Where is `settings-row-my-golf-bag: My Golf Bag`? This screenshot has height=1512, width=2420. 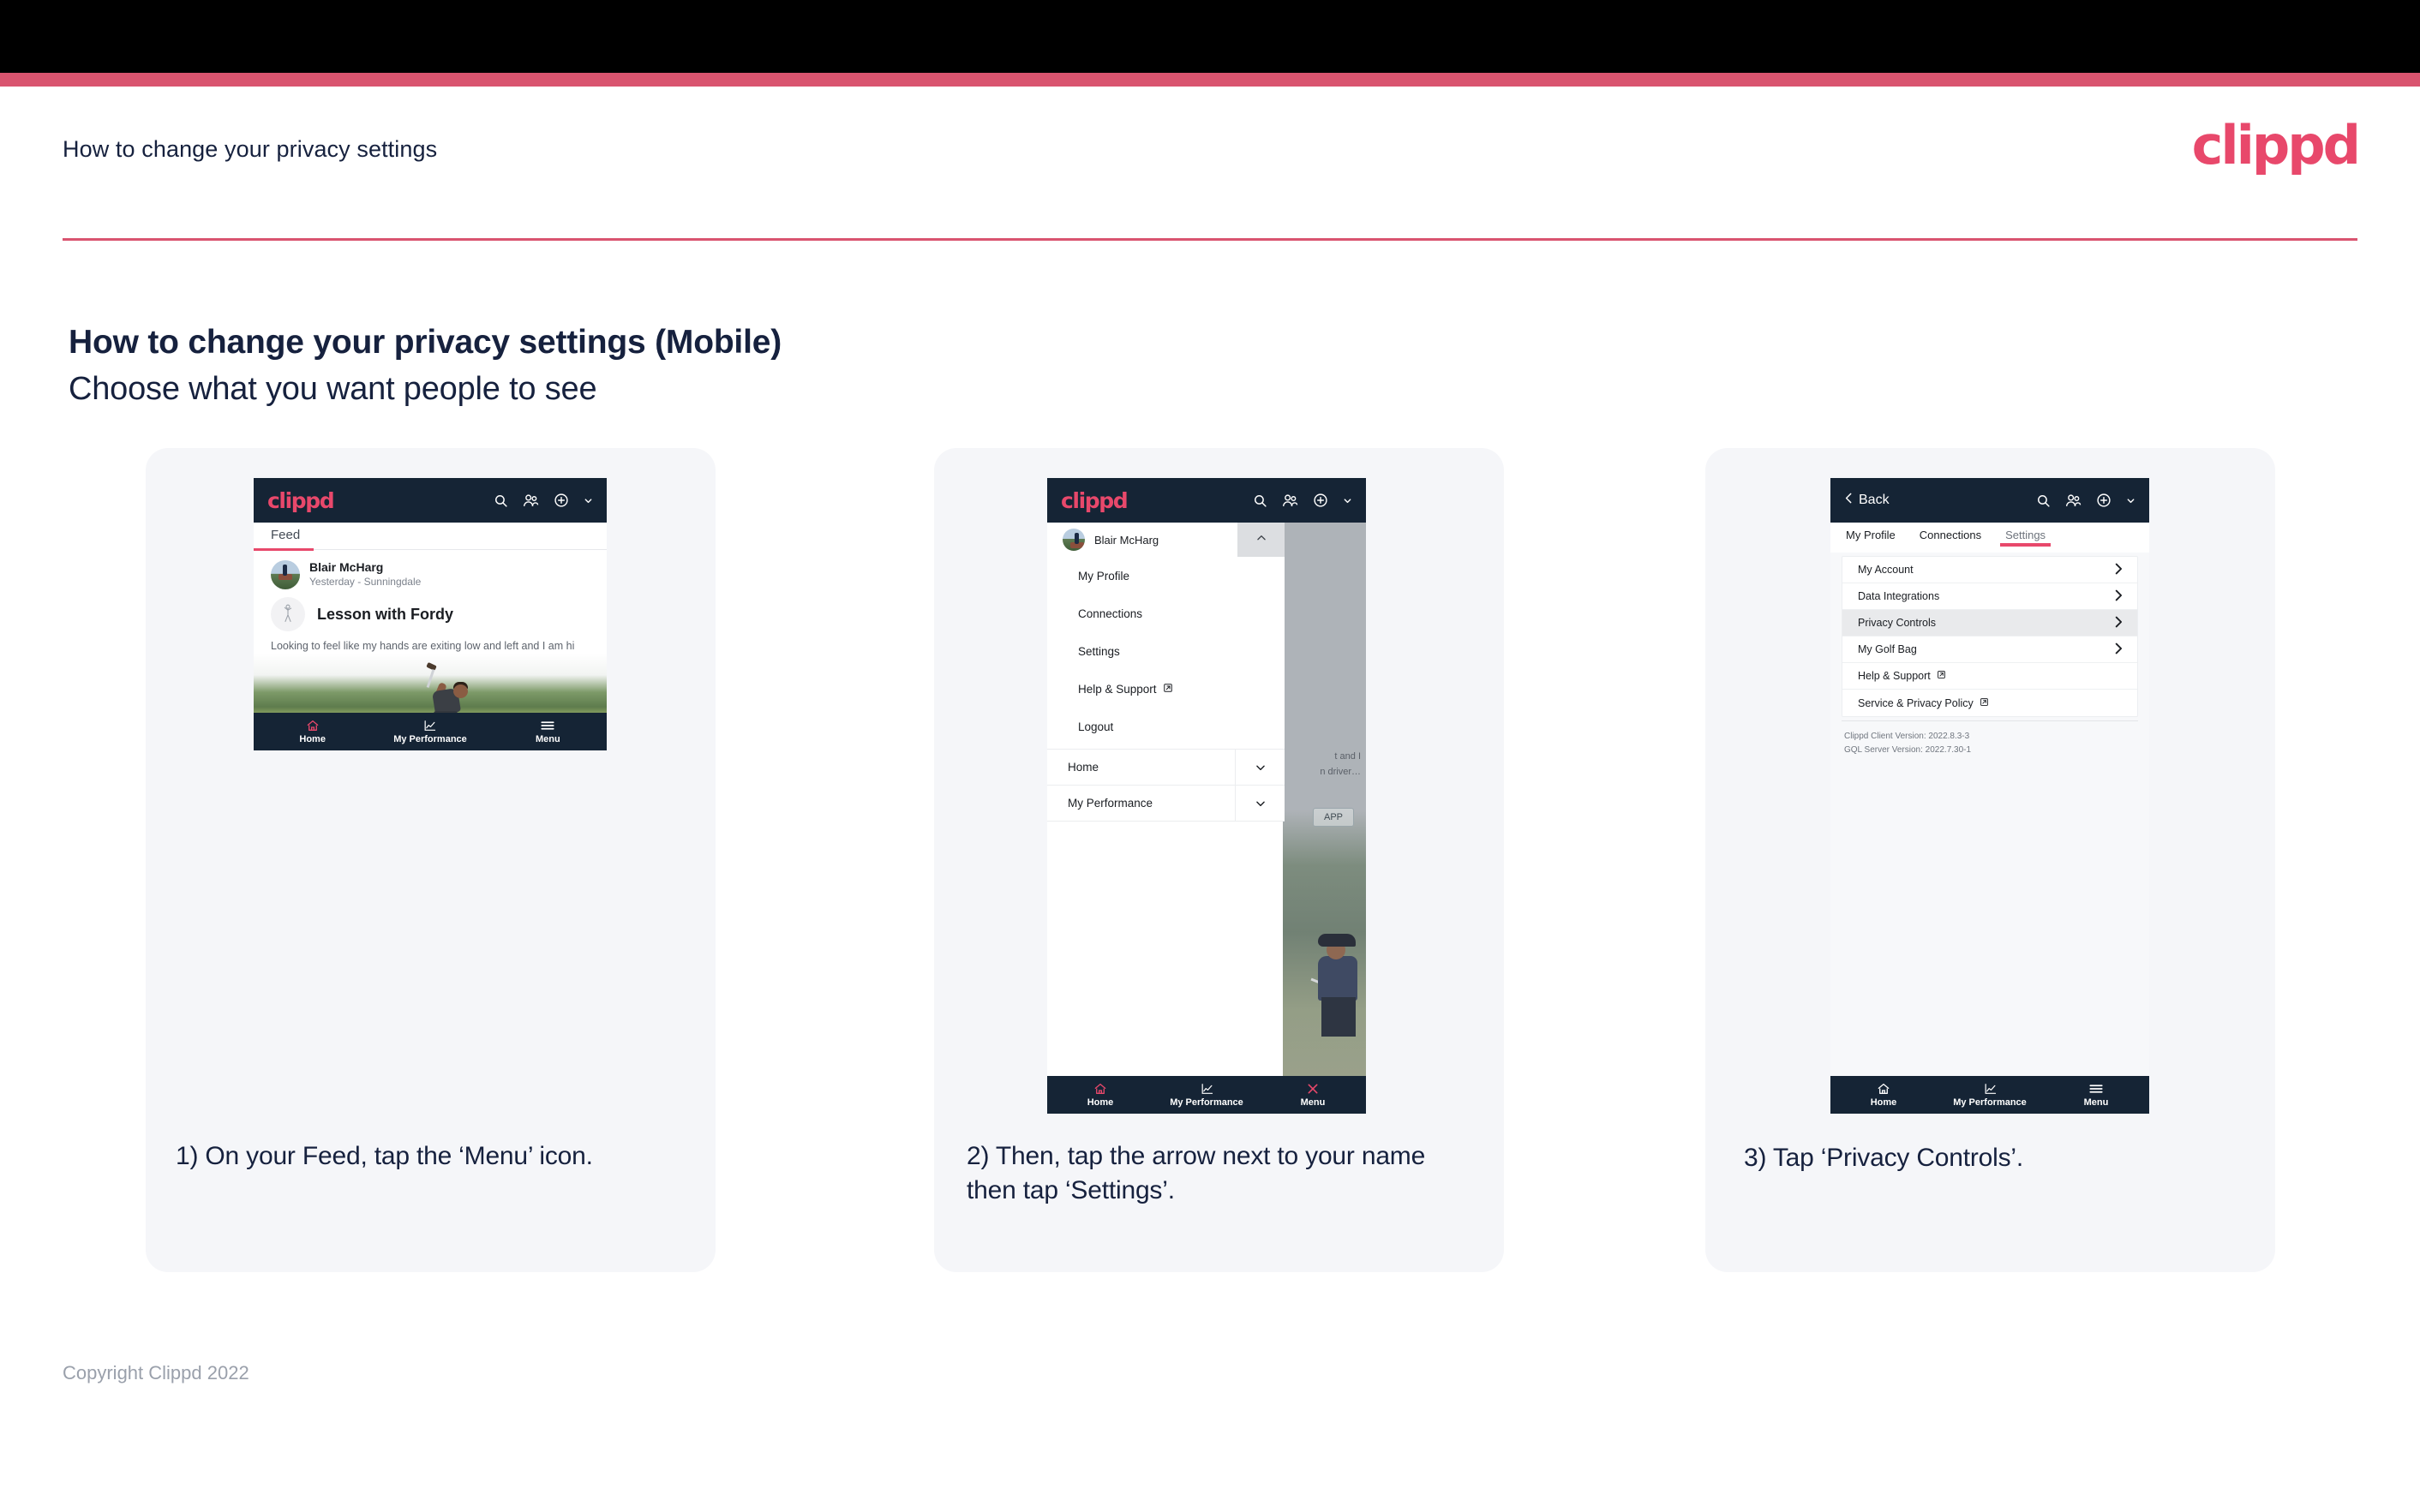 settings-row-my-golf-bag: My Golf Bag is located at coordinates (1989, 649).